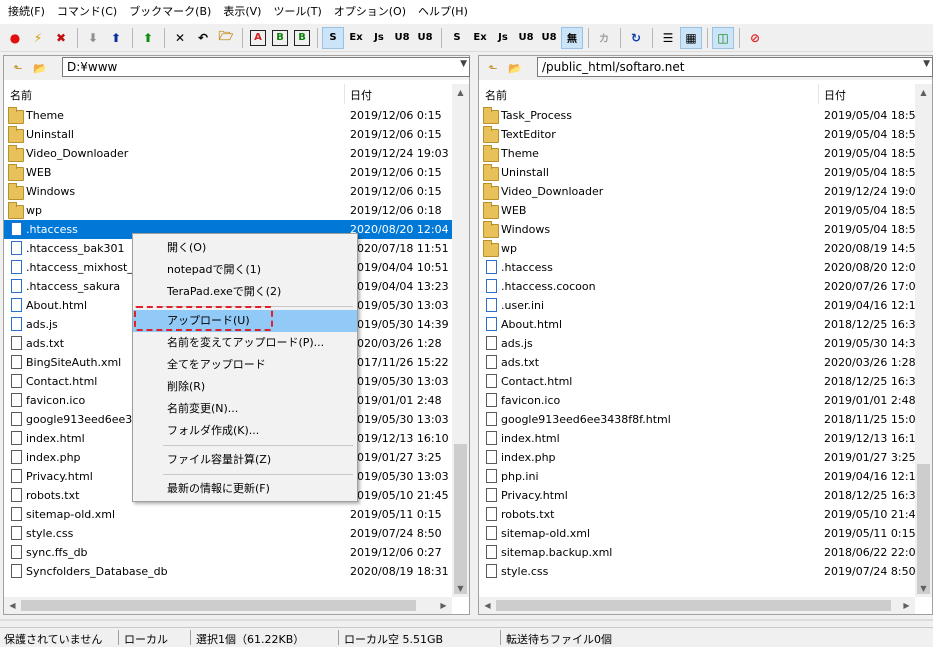 This screenshot has height=647, width=933. I want to click on file-row: favicon.ico 2019/01/01 2:48, so click(697, 400).